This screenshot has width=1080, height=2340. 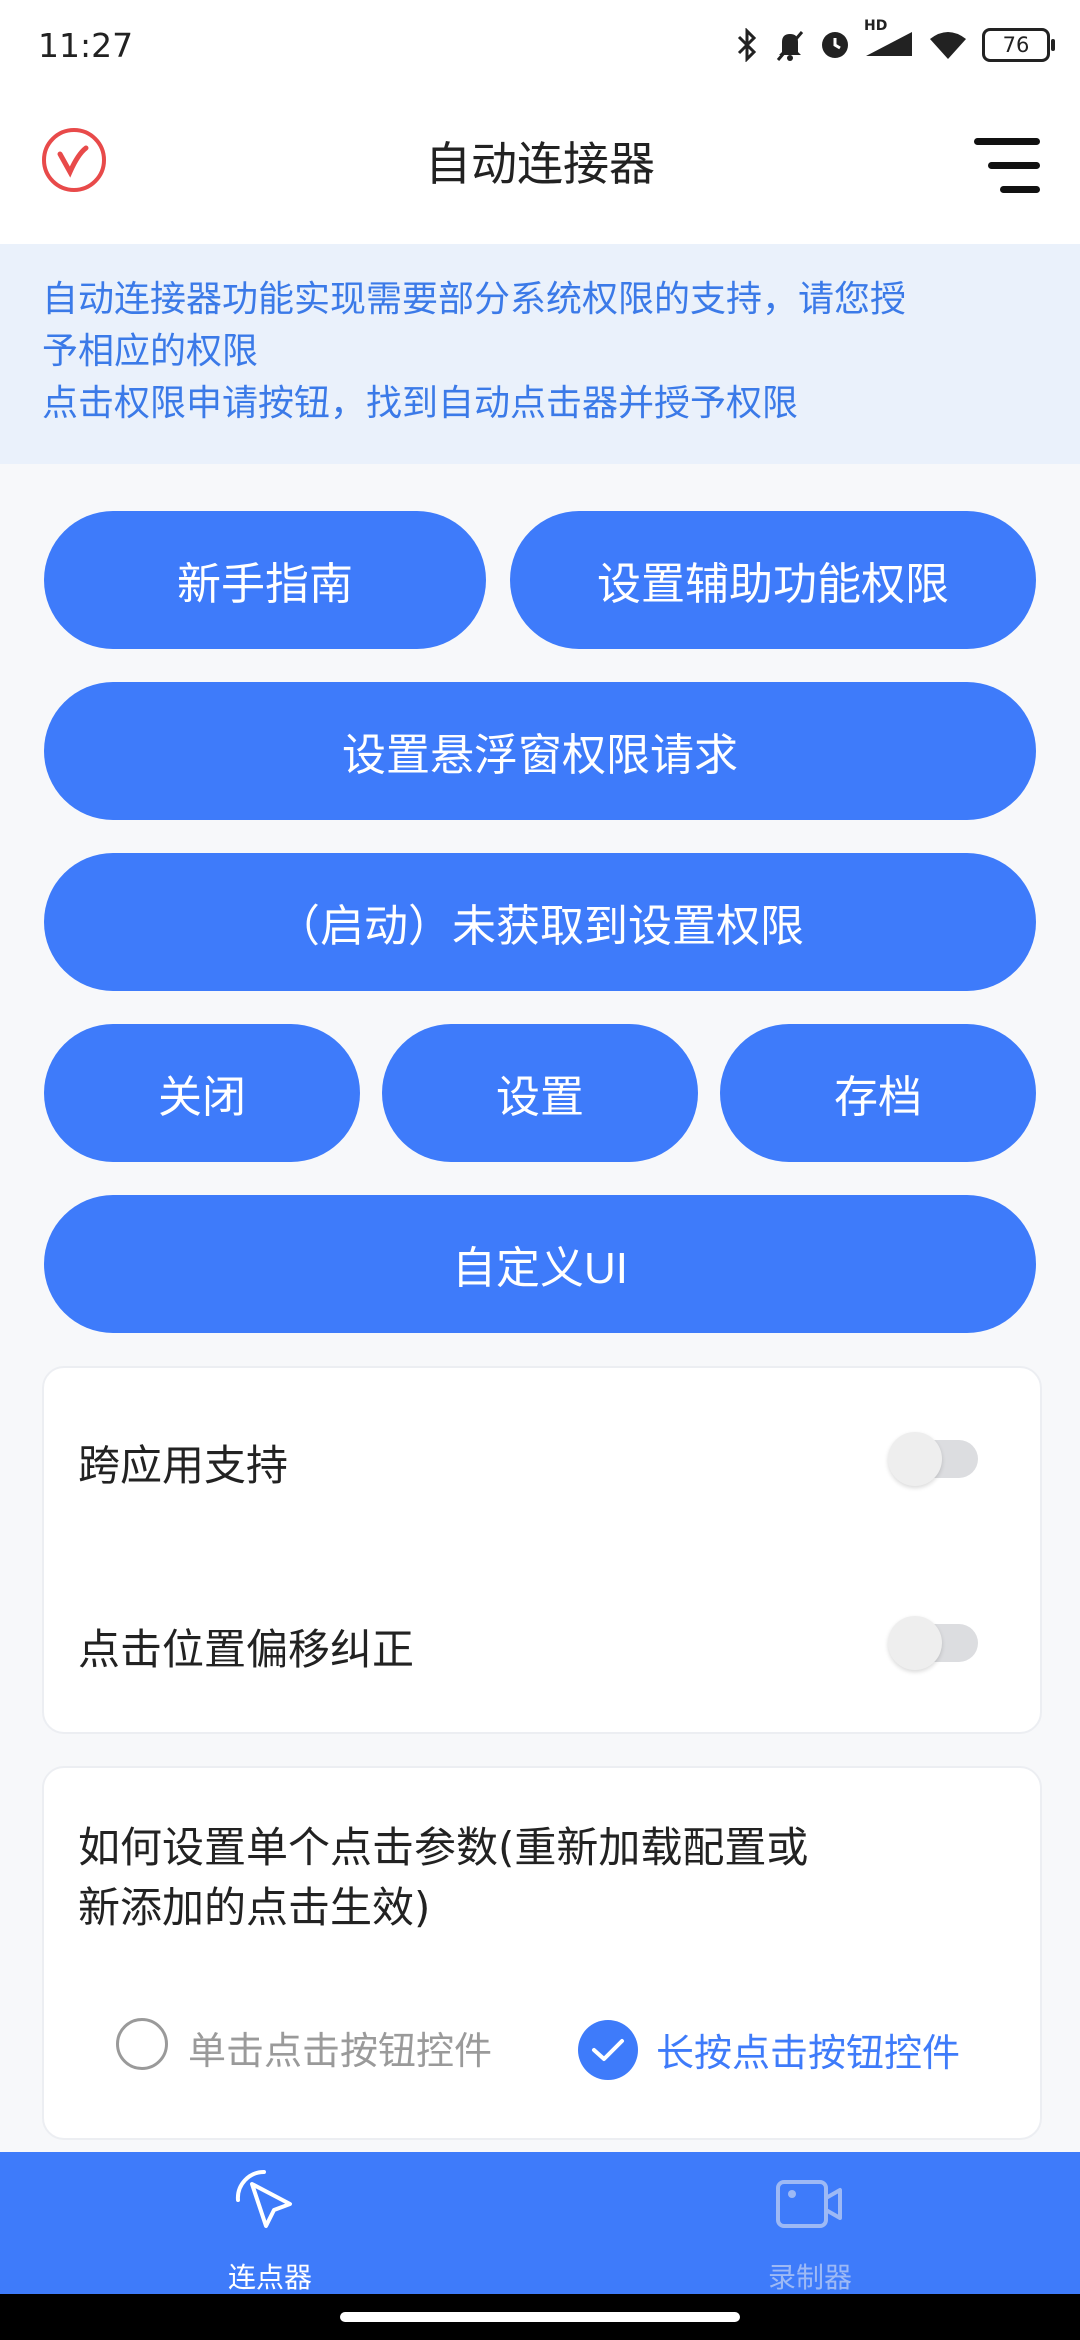 I want to click on nav-label-clicker: 连点器, so click(x=269, y=2277).